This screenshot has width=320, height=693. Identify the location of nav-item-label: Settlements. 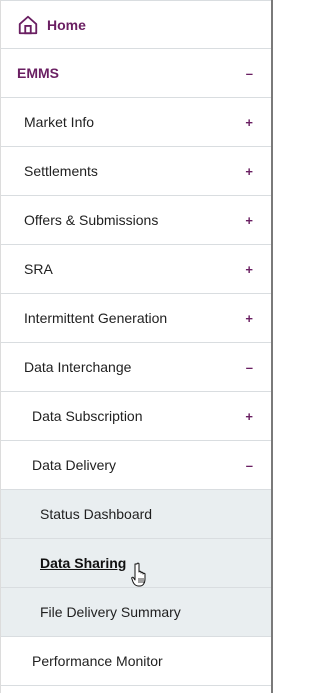
(61, 171).